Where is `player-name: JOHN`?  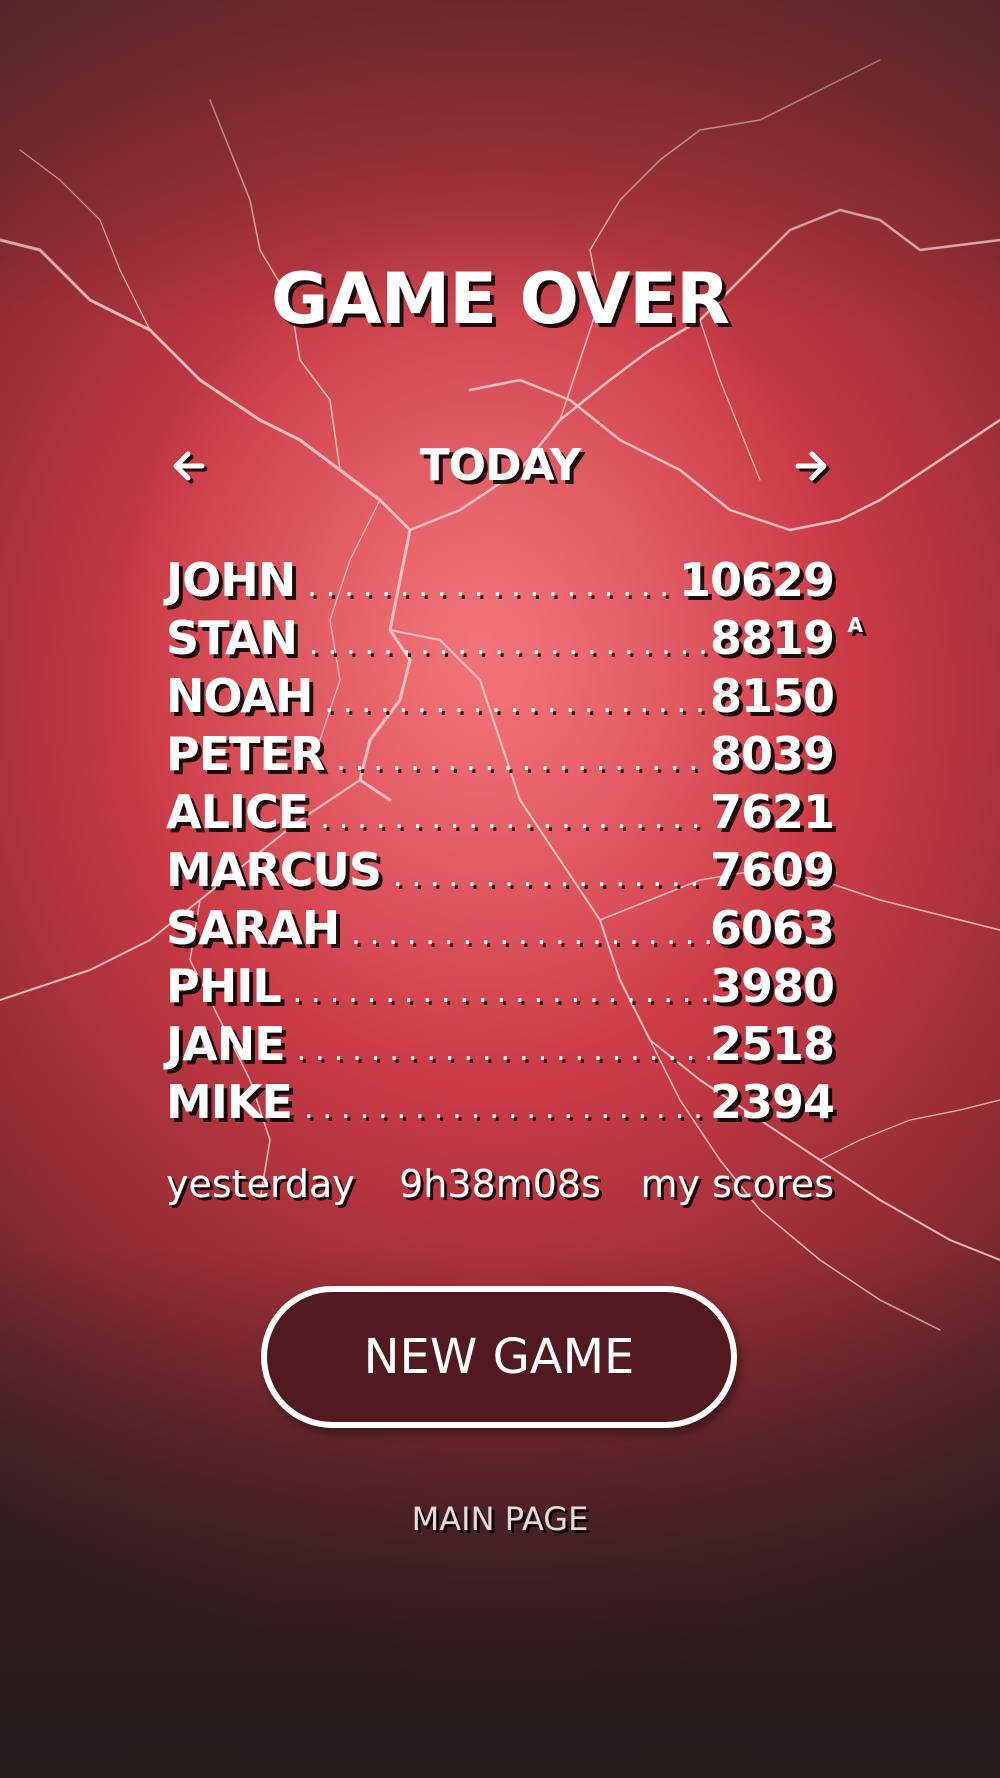
player-name: JOHN is located at coordinates (231, 580).